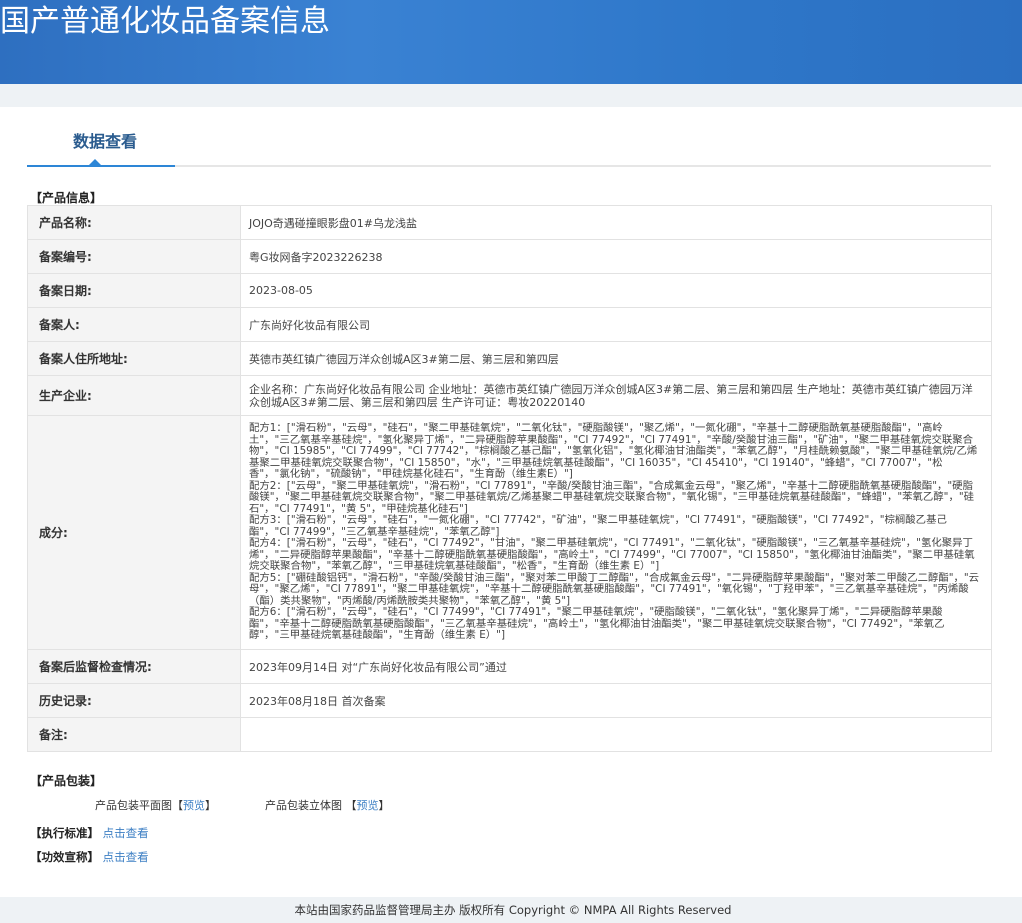 This screenshot has width=1022, height=923. Describe the element at coordinates (66, 781) in the screenshot. I see `packaging-title: 【产品包装】` at that location.